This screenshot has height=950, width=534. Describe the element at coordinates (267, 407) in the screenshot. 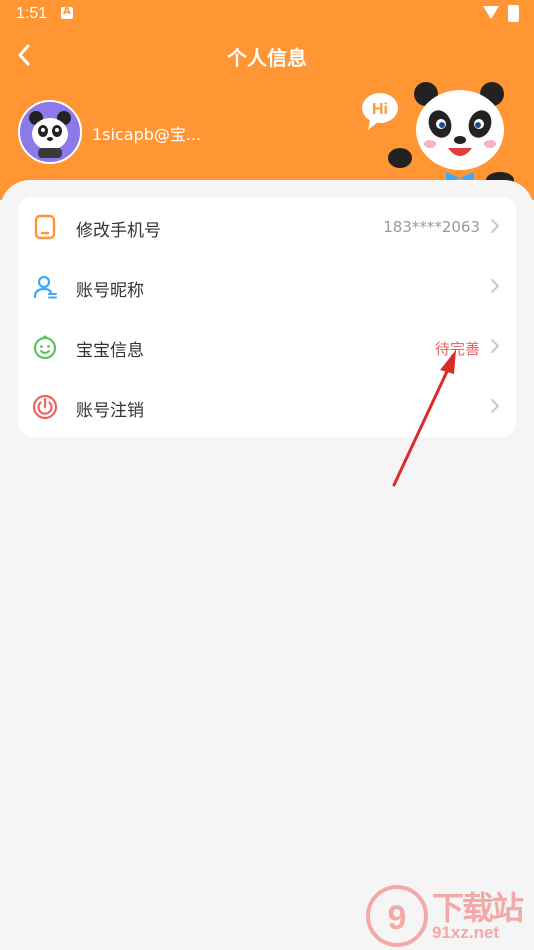

I see `row-delete-account: 账号注销` at that location.